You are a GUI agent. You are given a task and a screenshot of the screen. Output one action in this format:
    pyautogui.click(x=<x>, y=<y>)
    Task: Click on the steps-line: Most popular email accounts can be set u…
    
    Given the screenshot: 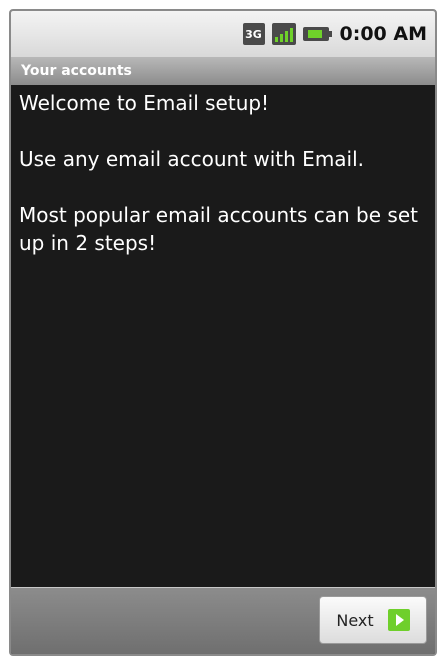 What is the action you would take?
    pyautogui.click(x=218, y=229)
    